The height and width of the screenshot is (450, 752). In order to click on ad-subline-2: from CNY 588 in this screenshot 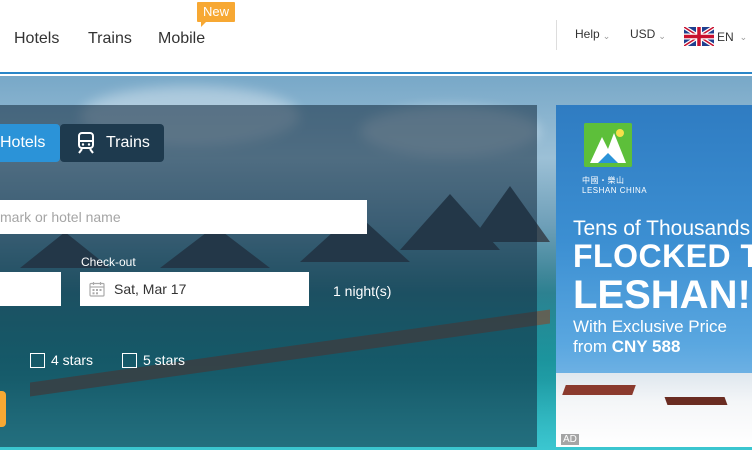, I will do `click(626, 347)`.